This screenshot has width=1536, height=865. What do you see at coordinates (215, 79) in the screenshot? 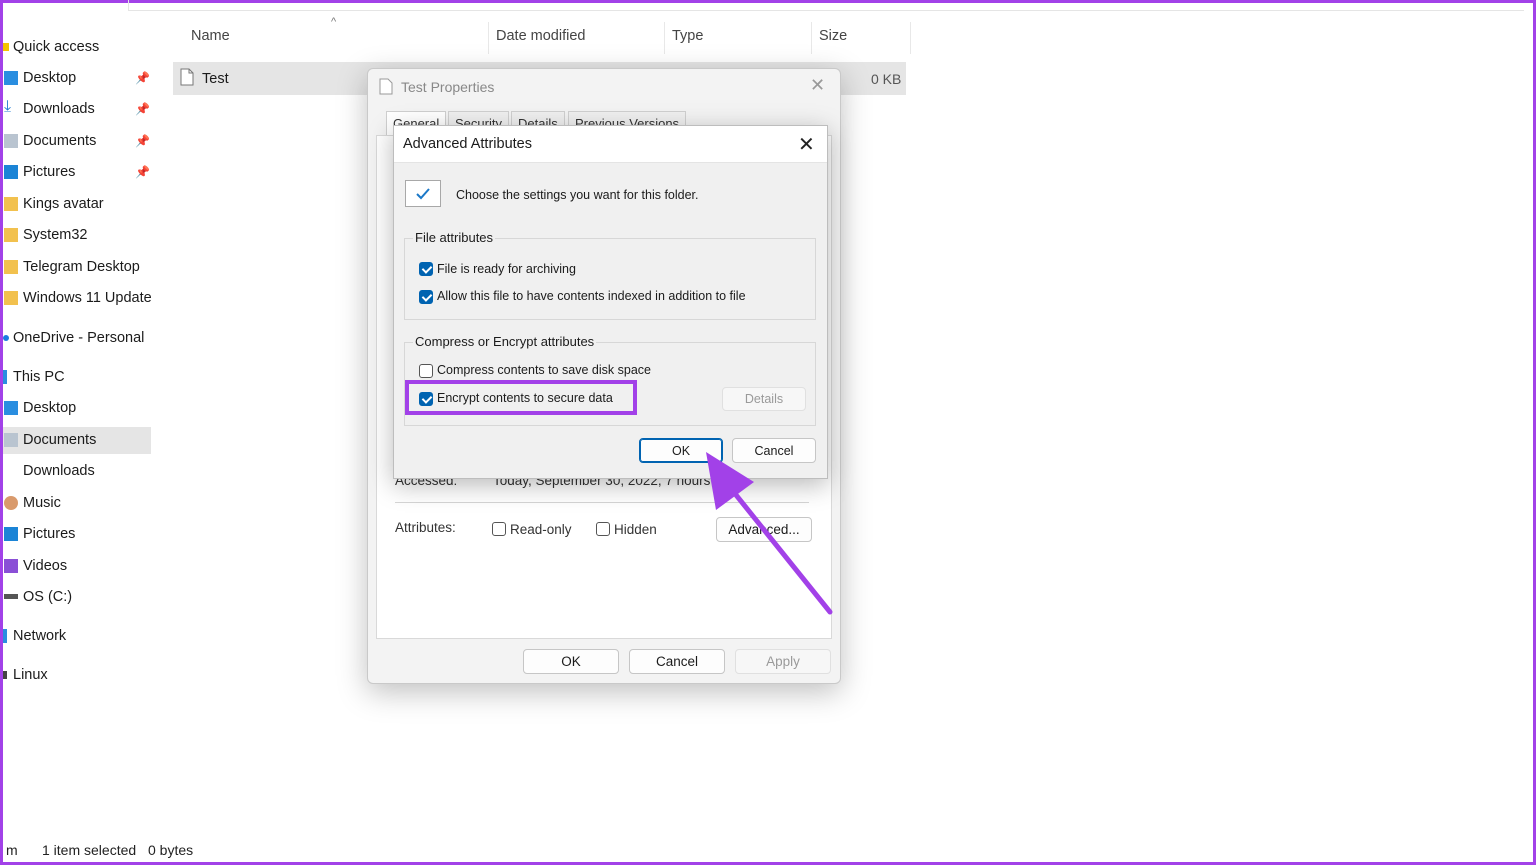
I see `file-name: Test` at bounding box center [215, 79].